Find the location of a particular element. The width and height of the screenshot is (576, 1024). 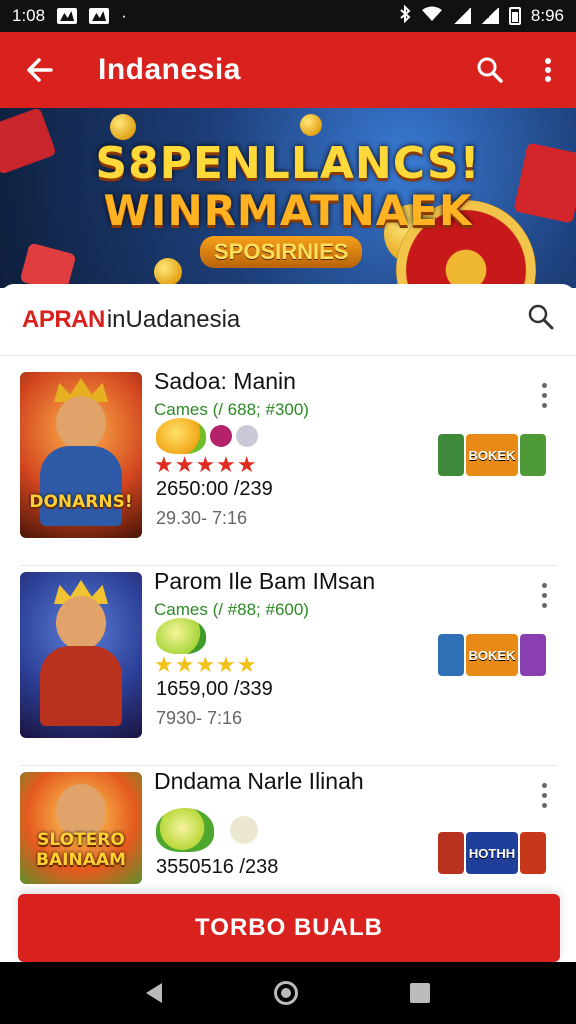

game-thumbnail: DONARNS! is located at coordinates (81, 455).